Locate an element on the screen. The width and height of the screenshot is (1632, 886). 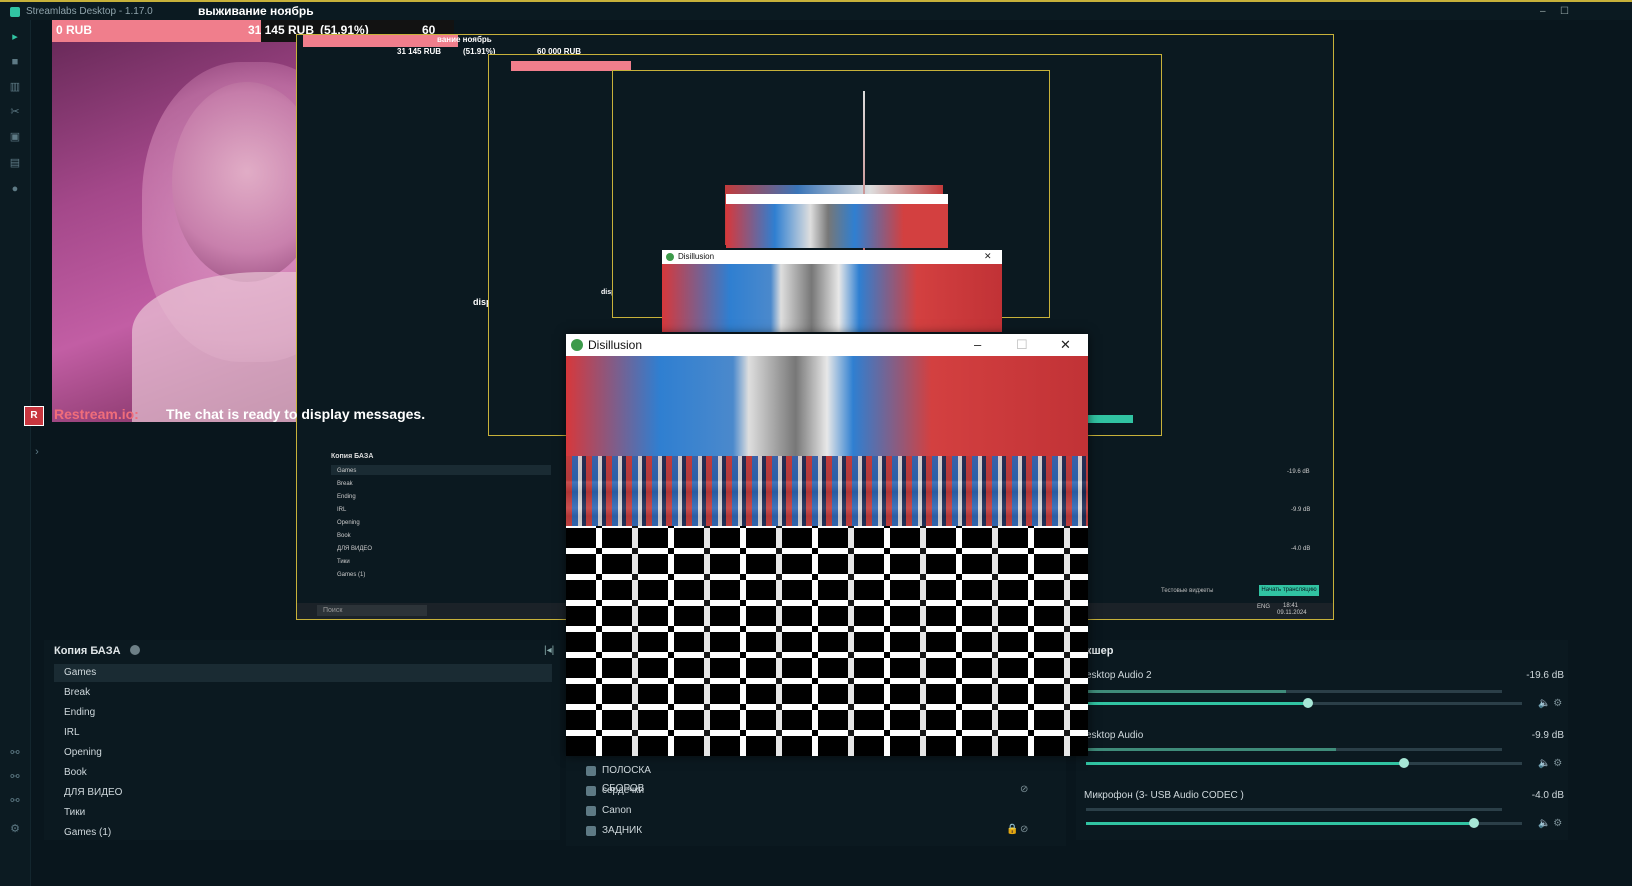
close-icon: ✕ is located at coordinates (1065, 345).